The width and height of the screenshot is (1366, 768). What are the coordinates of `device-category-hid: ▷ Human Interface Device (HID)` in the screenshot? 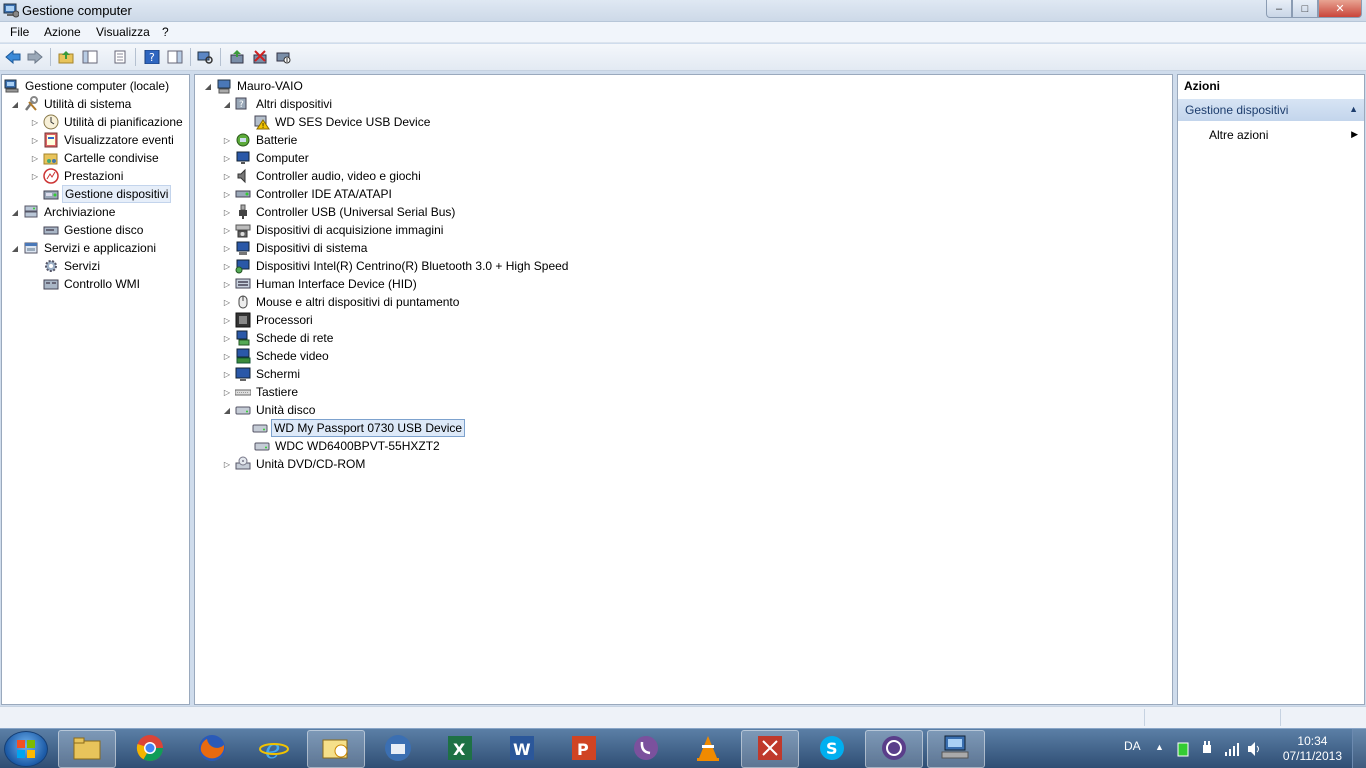 It's located at (320, 284).